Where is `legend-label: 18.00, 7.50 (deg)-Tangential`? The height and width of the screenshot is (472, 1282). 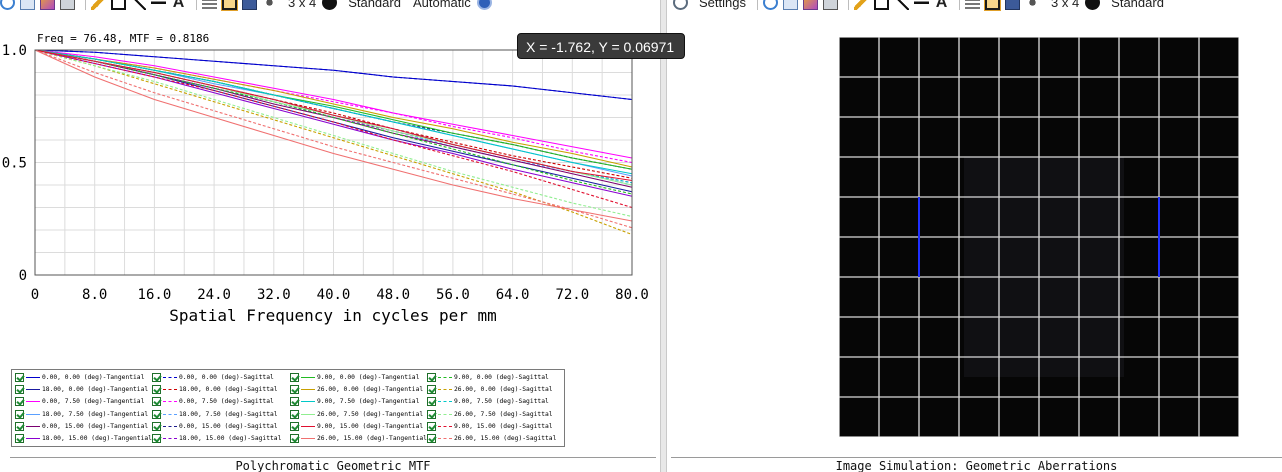 legend-label: 18.00, 7.50 (deg)-Tangential is located at coordinates (95, 414).